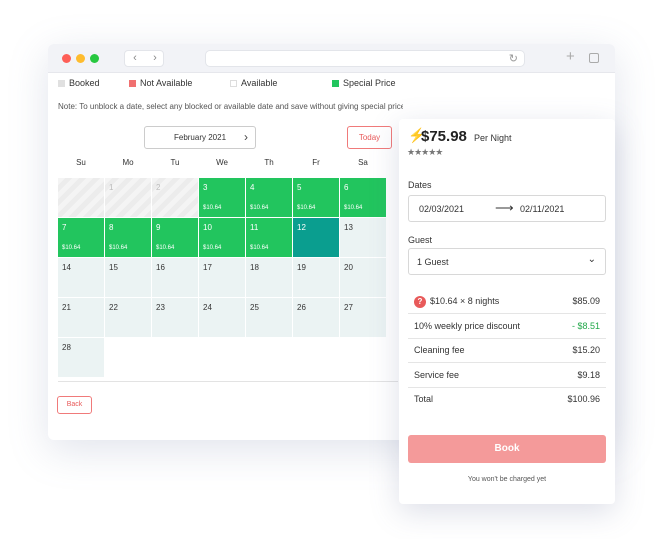  Describe the element at coordinates (81, 357) in the screenshot. I see `calendar-day: 28` at that location.